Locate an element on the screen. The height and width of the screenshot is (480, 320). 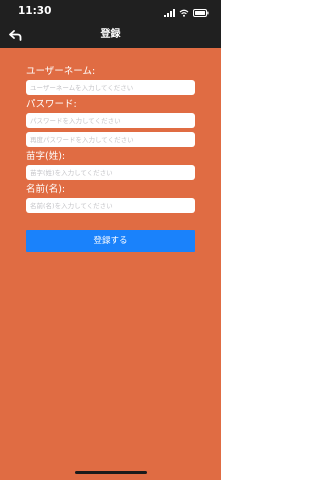
status-time: 11:30 is located at coordinates (35, 11).